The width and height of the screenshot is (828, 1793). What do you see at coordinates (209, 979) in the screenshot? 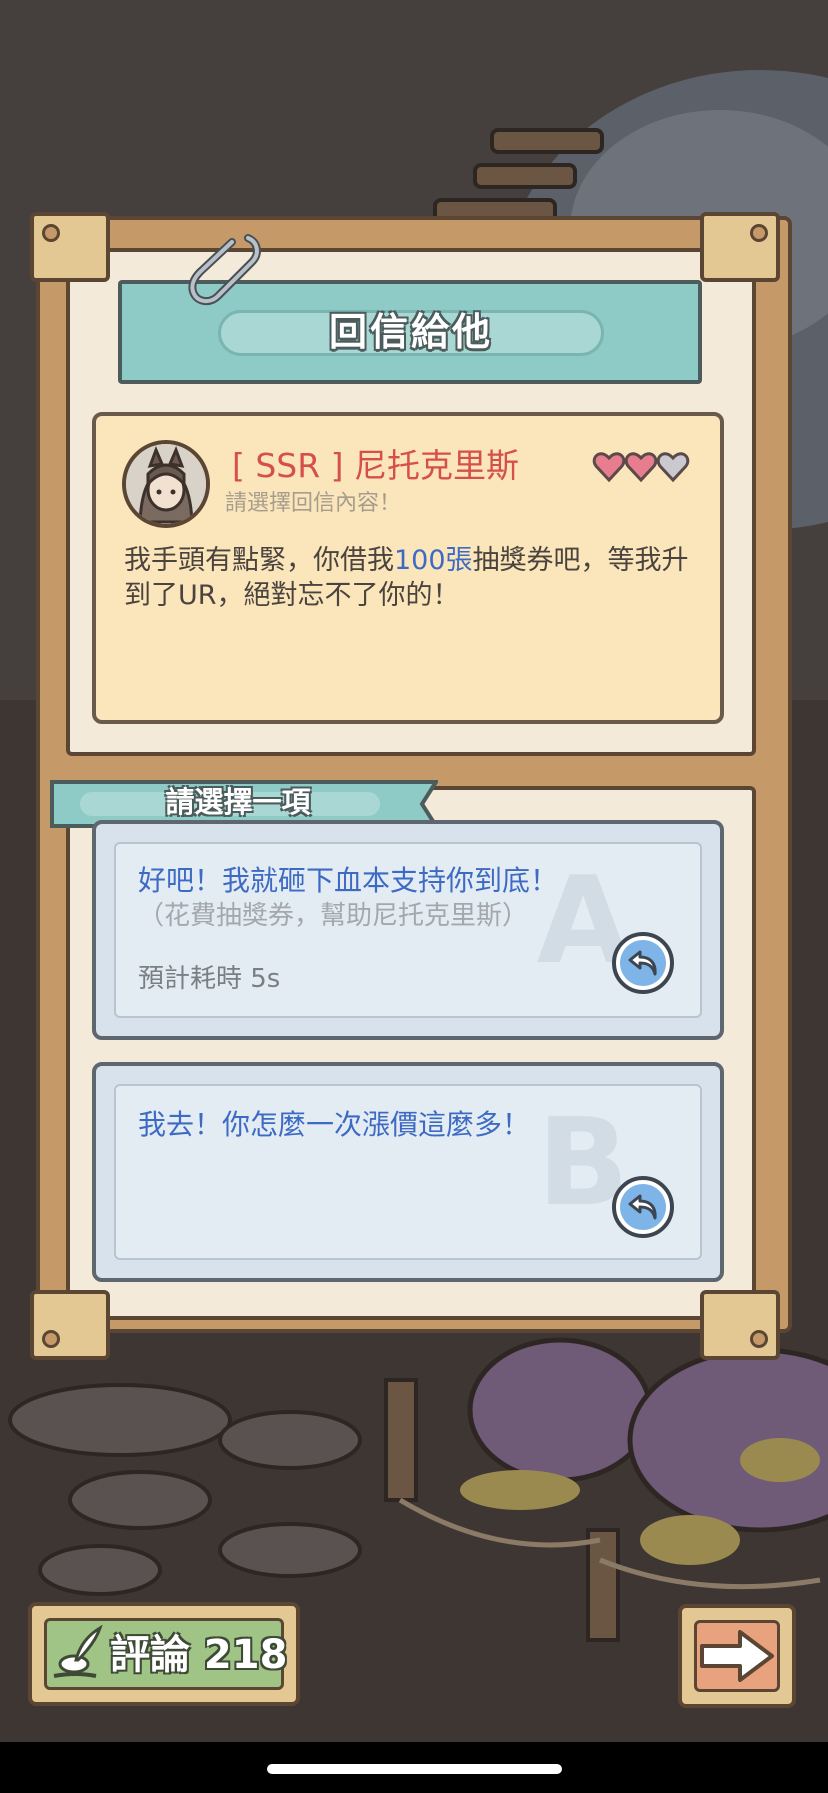
I see `option-a-time: 預計耗時 5s` at bounding box center [209, 979].